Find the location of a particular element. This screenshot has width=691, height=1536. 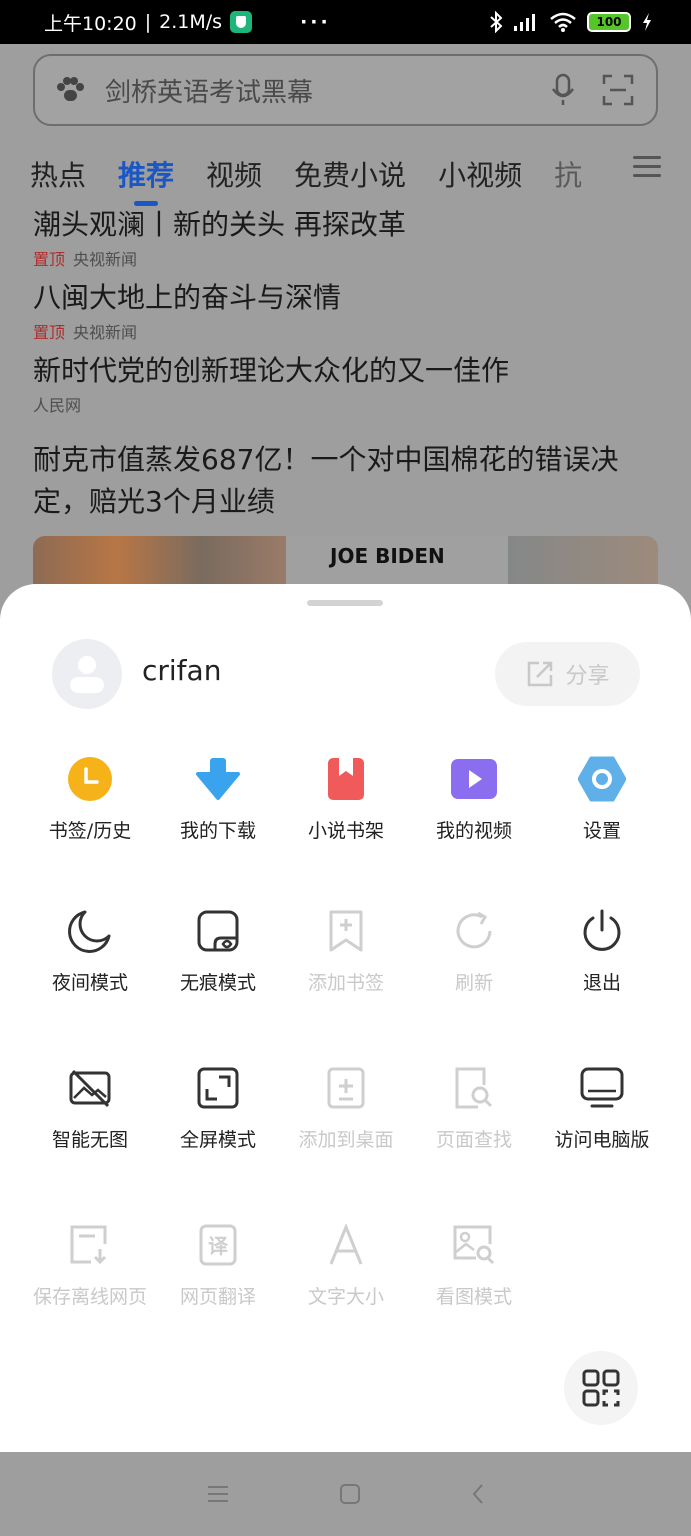

charging-icon is located at coordinates (647, 22).